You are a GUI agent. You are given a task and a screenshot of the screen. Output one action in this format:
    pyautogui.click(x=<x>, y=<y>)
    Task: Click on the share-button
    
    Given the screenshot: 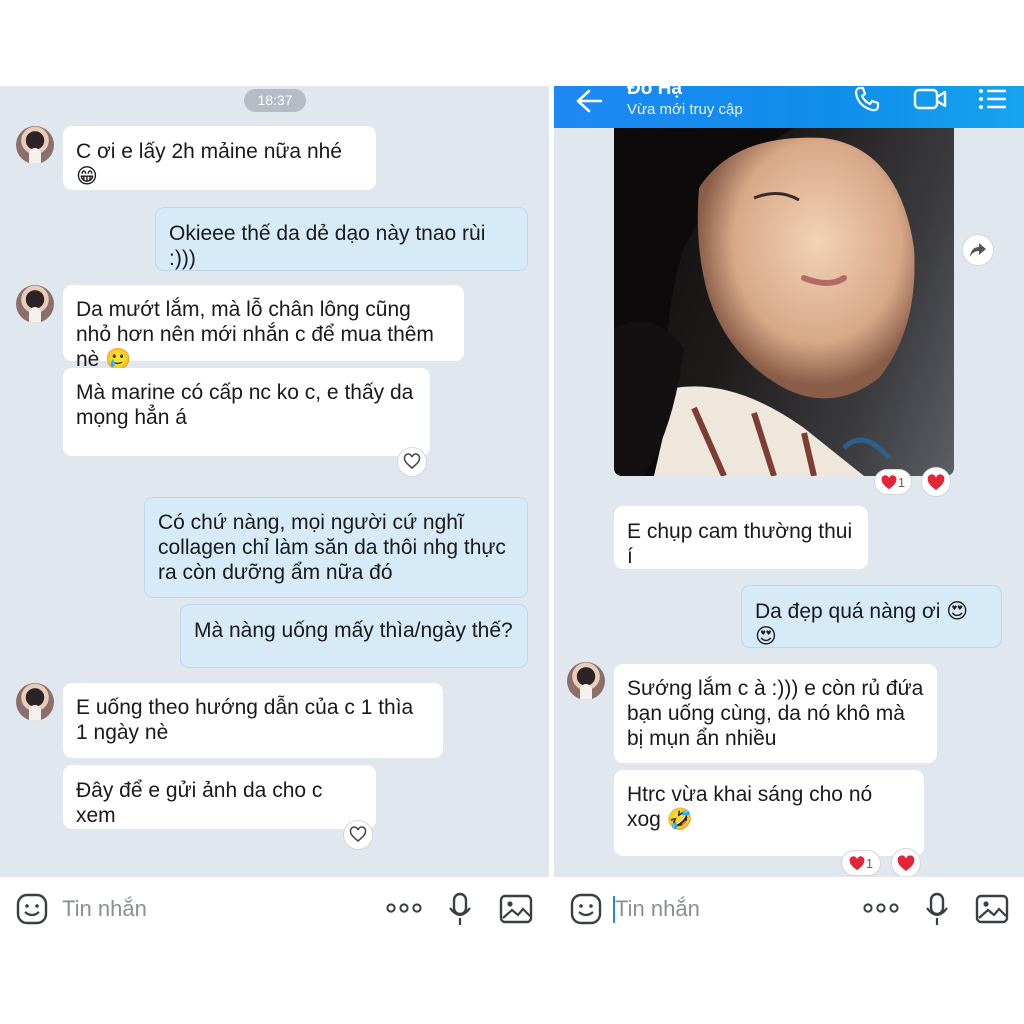 What is the action you would take?
    pyautogui.click(x=978, y=250)
    